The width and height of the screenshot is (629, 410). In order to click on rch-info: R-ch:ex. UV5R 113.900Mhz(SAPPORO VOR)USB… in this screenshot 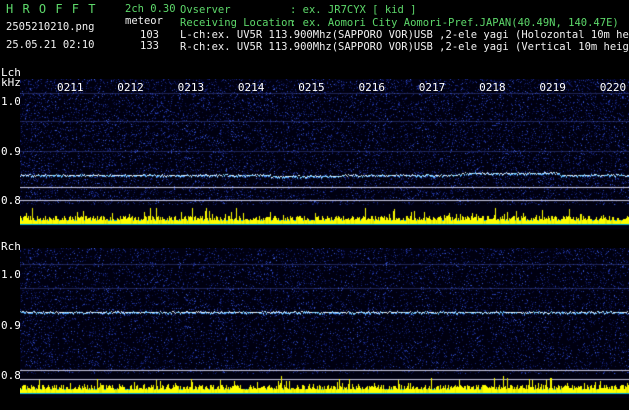, I will do `click(404, 47)`.